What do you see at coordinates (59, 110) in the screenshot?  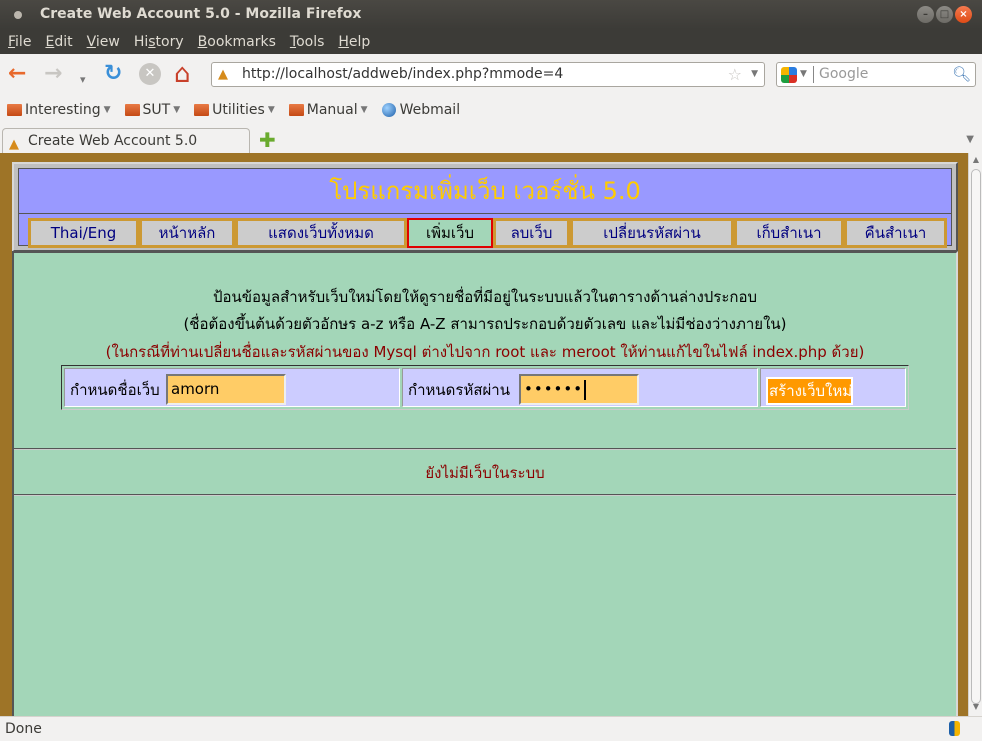 I see `bookmark-folder-interesting: Interesting ▼` at bounding box center [59, 110].